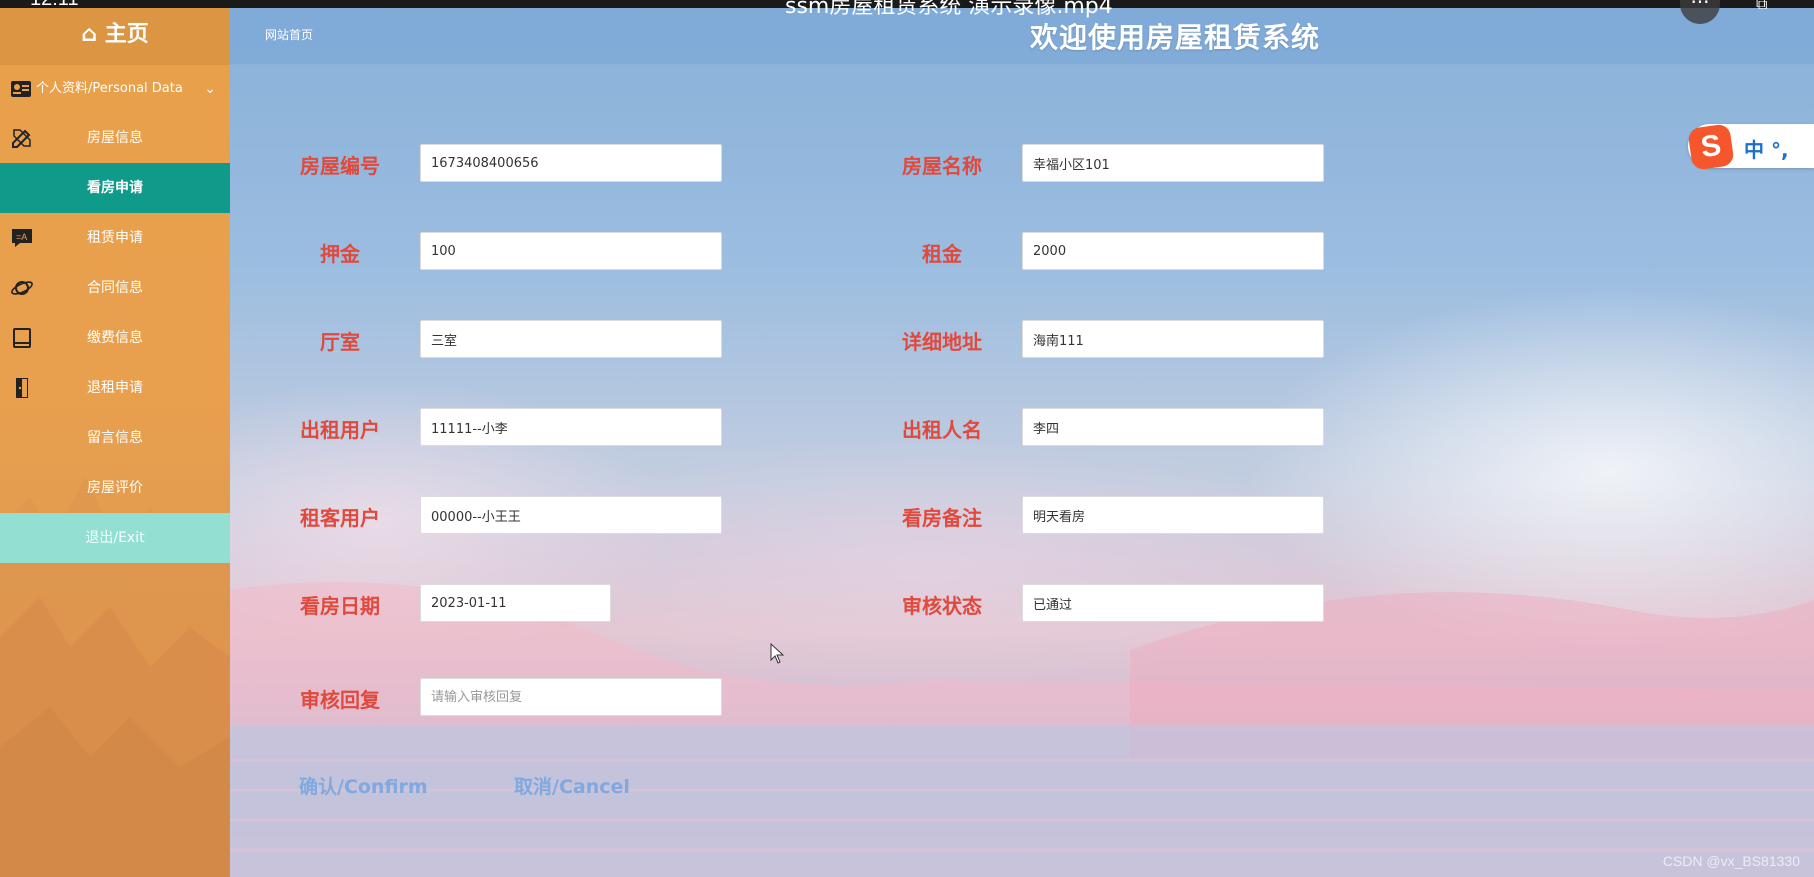 The width and height of the screenshot is (1814, 877). What do you see at coordinates (942, 254) in the screenshot?
I see `rent-label: 租金` at bounding box center [942, 254].